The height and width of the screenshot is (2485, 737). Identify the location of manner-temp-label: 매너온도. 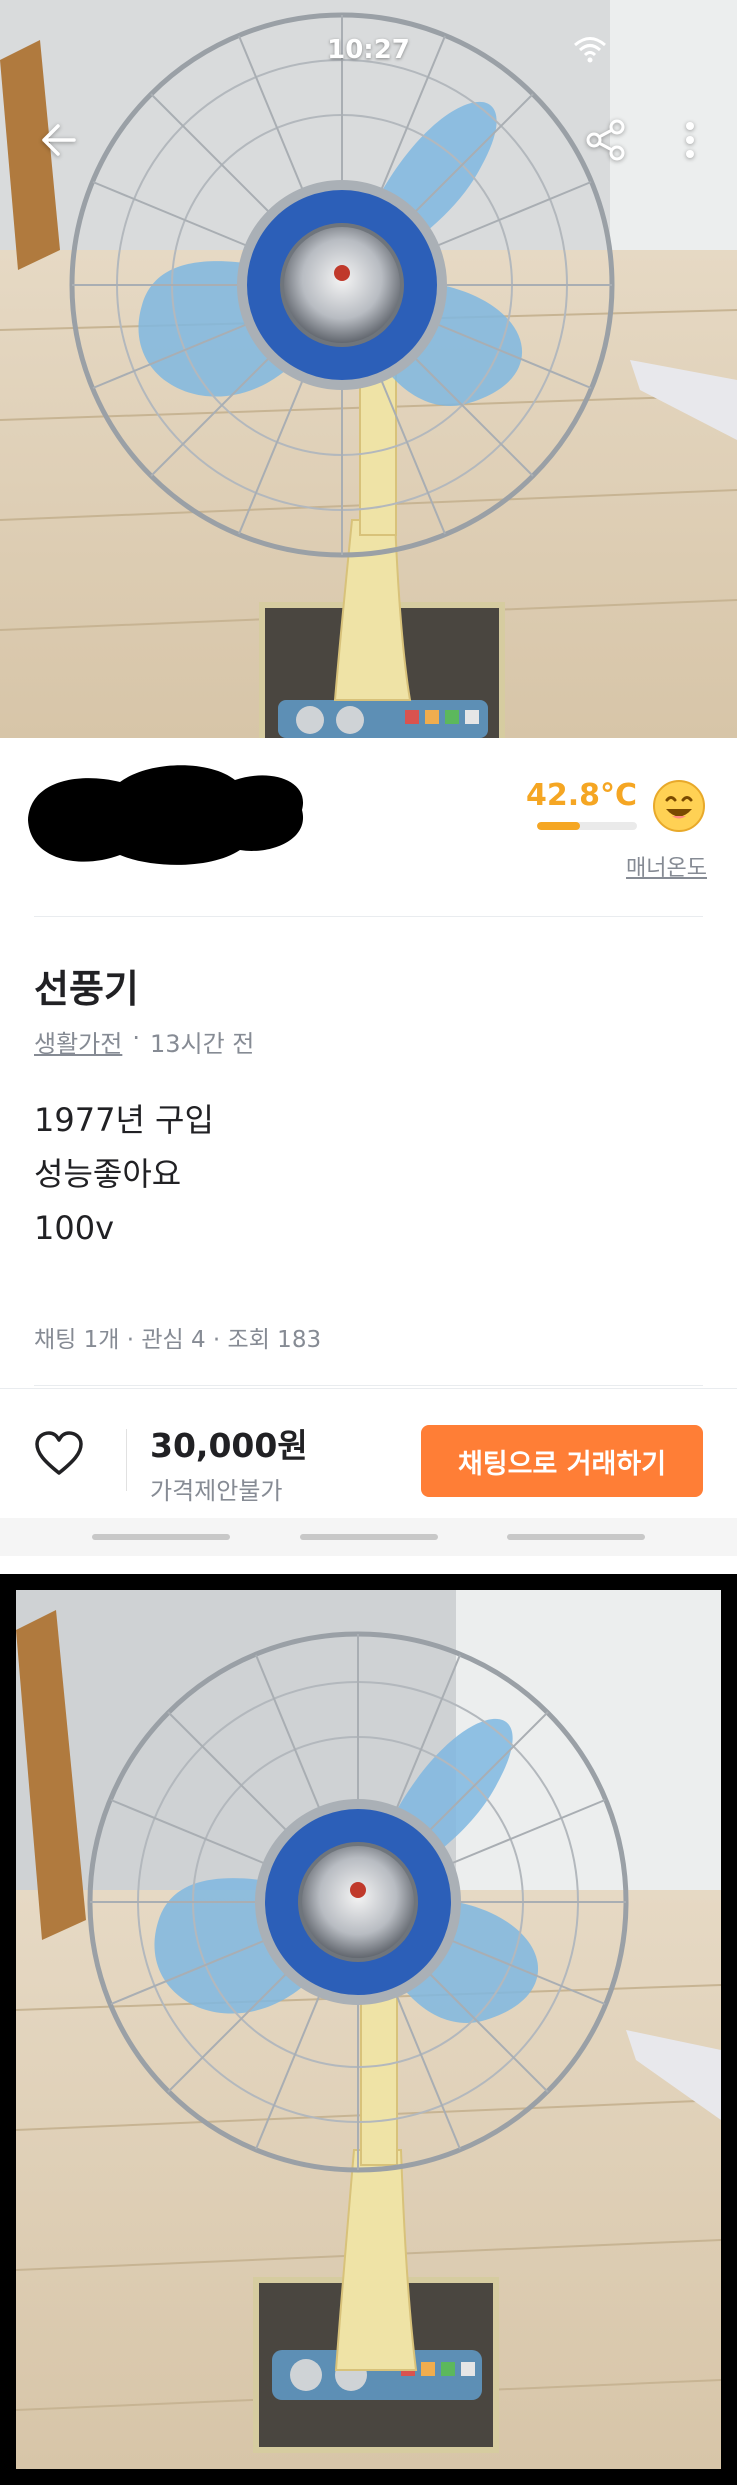
(666, 866).